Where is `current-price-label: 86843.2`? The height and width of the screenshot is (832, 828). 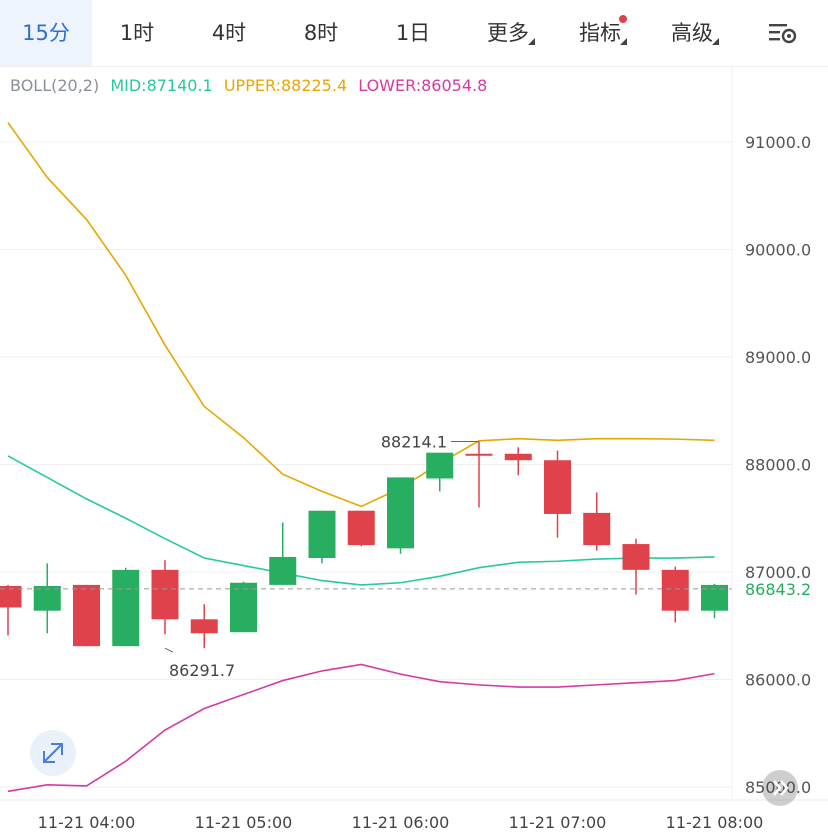
current-price-label: 86843.2 is located at coordinates (778, 589).